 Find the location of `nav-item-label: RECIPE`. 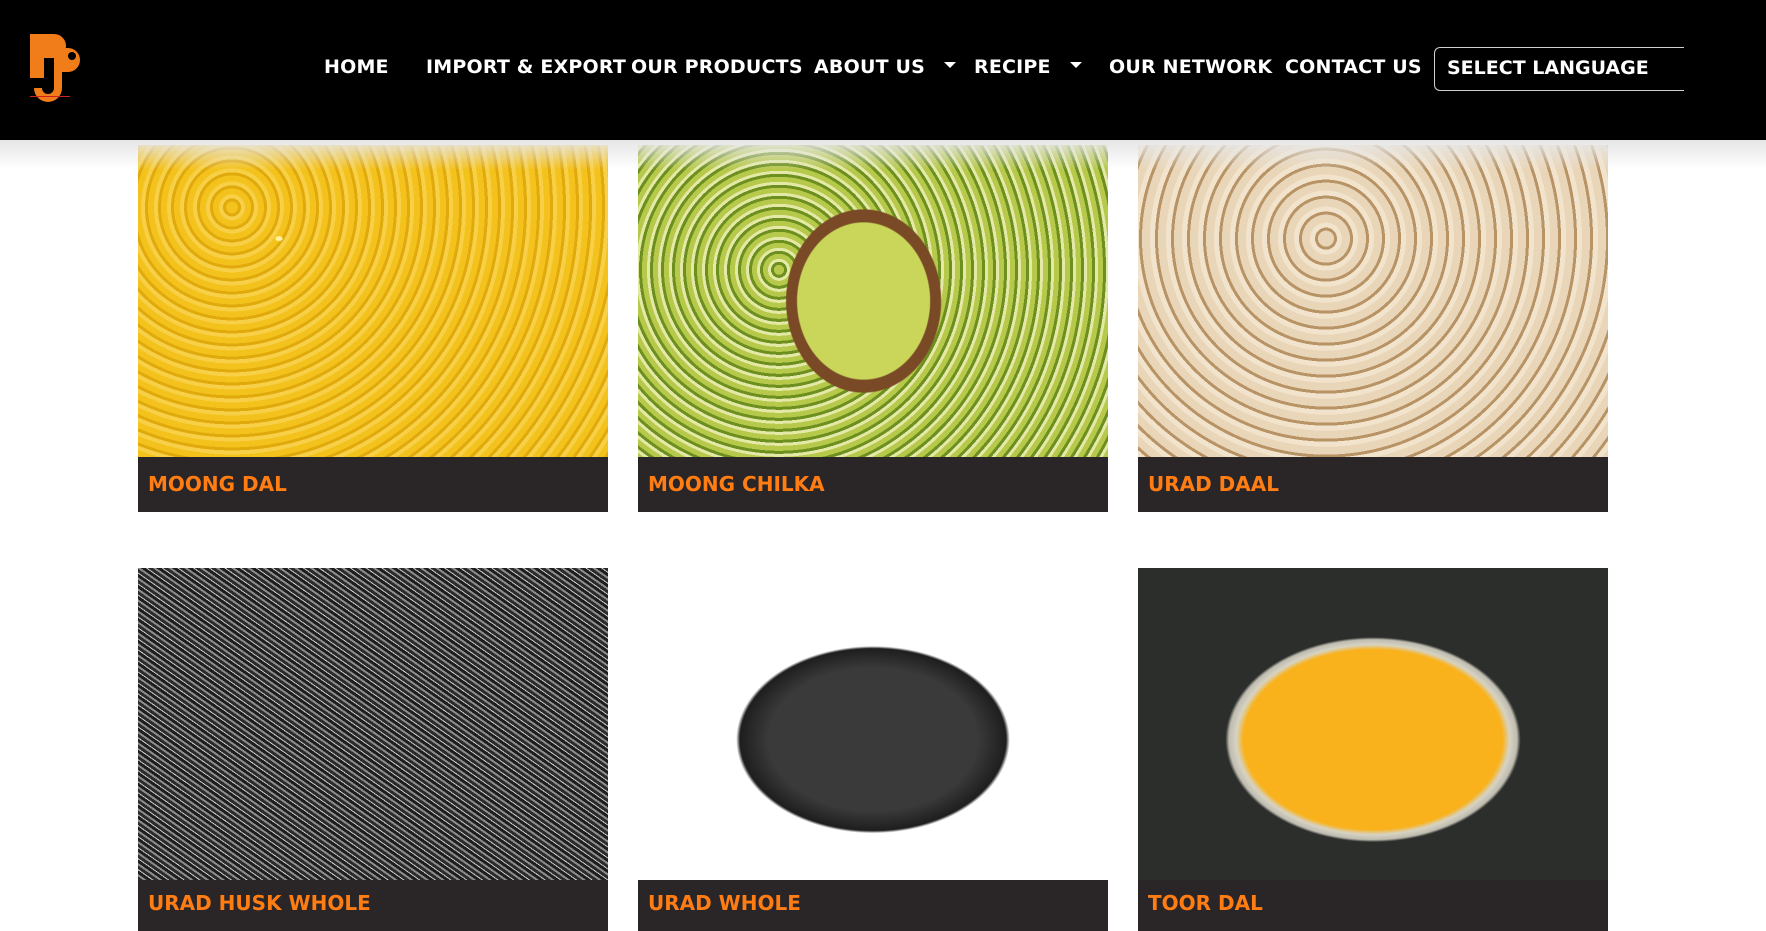

nav-item-label: RECIPE is located at coordinates (1012, 67).